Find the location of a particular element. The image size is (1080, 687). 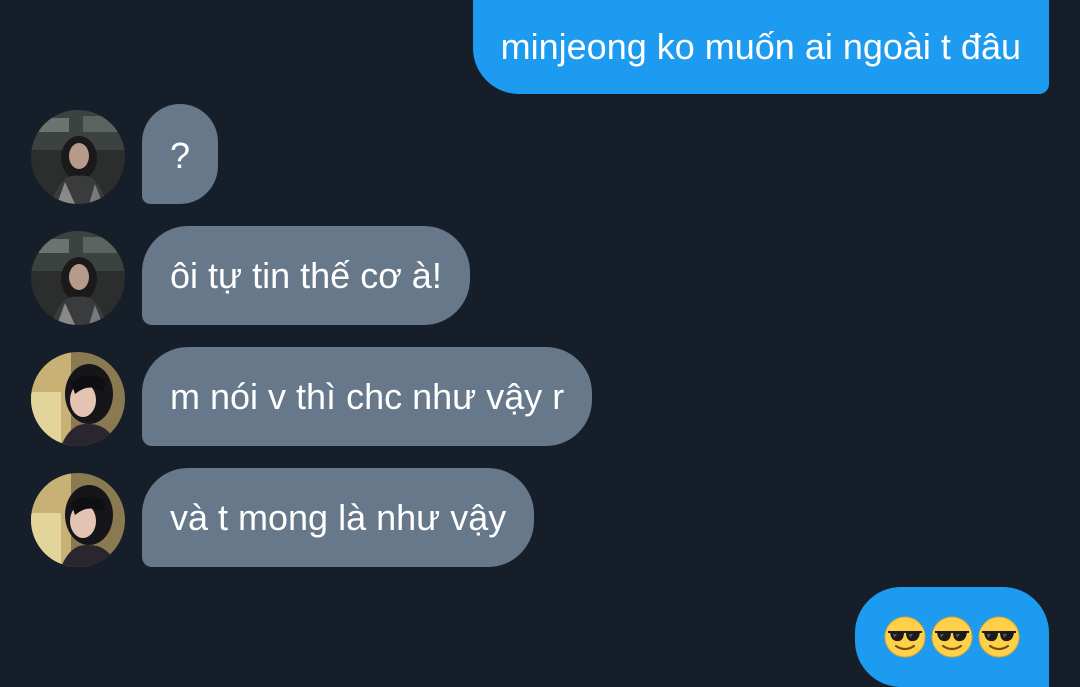

incoming-message-bubble: ôi tự tin thế cơ à! is located at coordinates (306, 275).